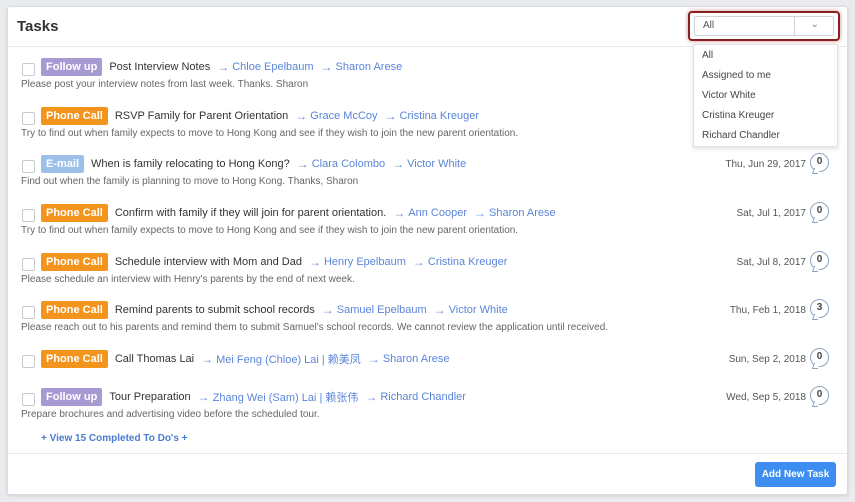 The width and height of the screenshot is (855, 502). I want to click on assignee-filter-select: All ⌄, so click(764, 26).